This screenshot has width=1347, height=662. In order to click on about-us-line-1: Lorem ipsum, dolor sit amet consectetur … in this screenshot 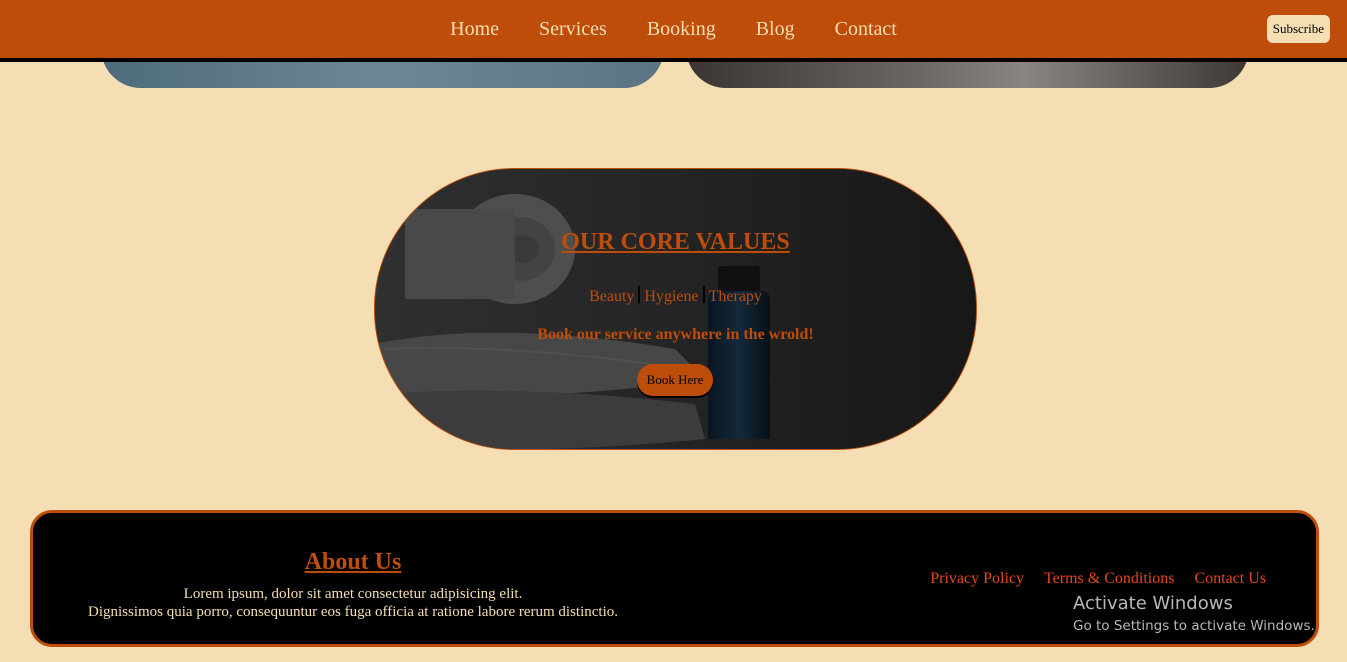, I will do `click(353, 594)`.